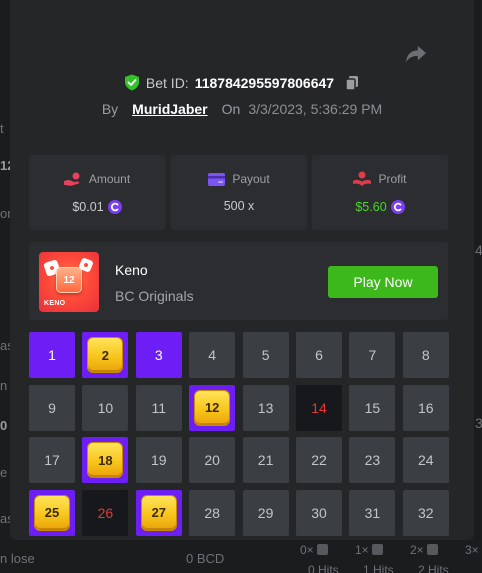 Image resolution: width=482 pixels, height=573 pixels. I want to click on keno-cell-26: 26, so click(105, 512).